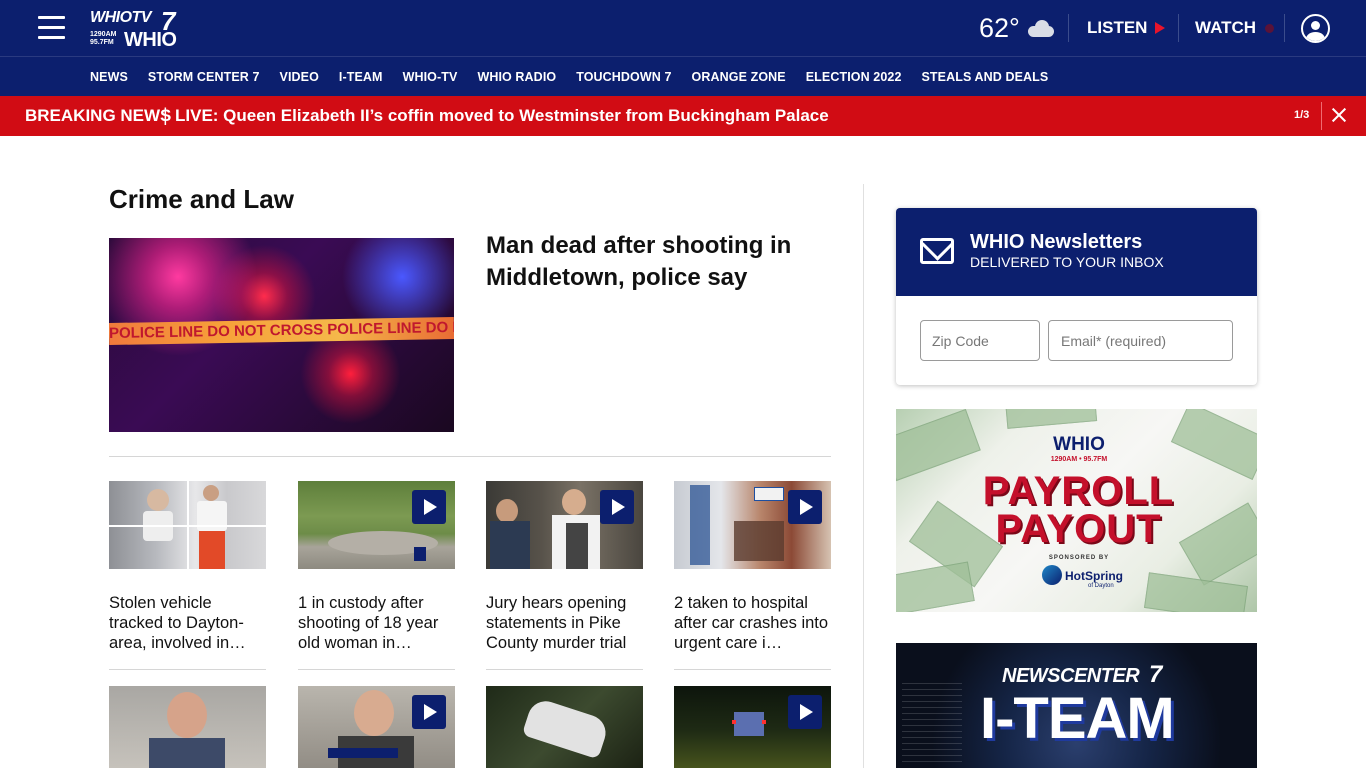 The width and height of the screenshot is (1366, 768). What do you see at coordinates (1339, 115) in the screenshot?
I see `close-icon` at bounding box center [1339, 115].